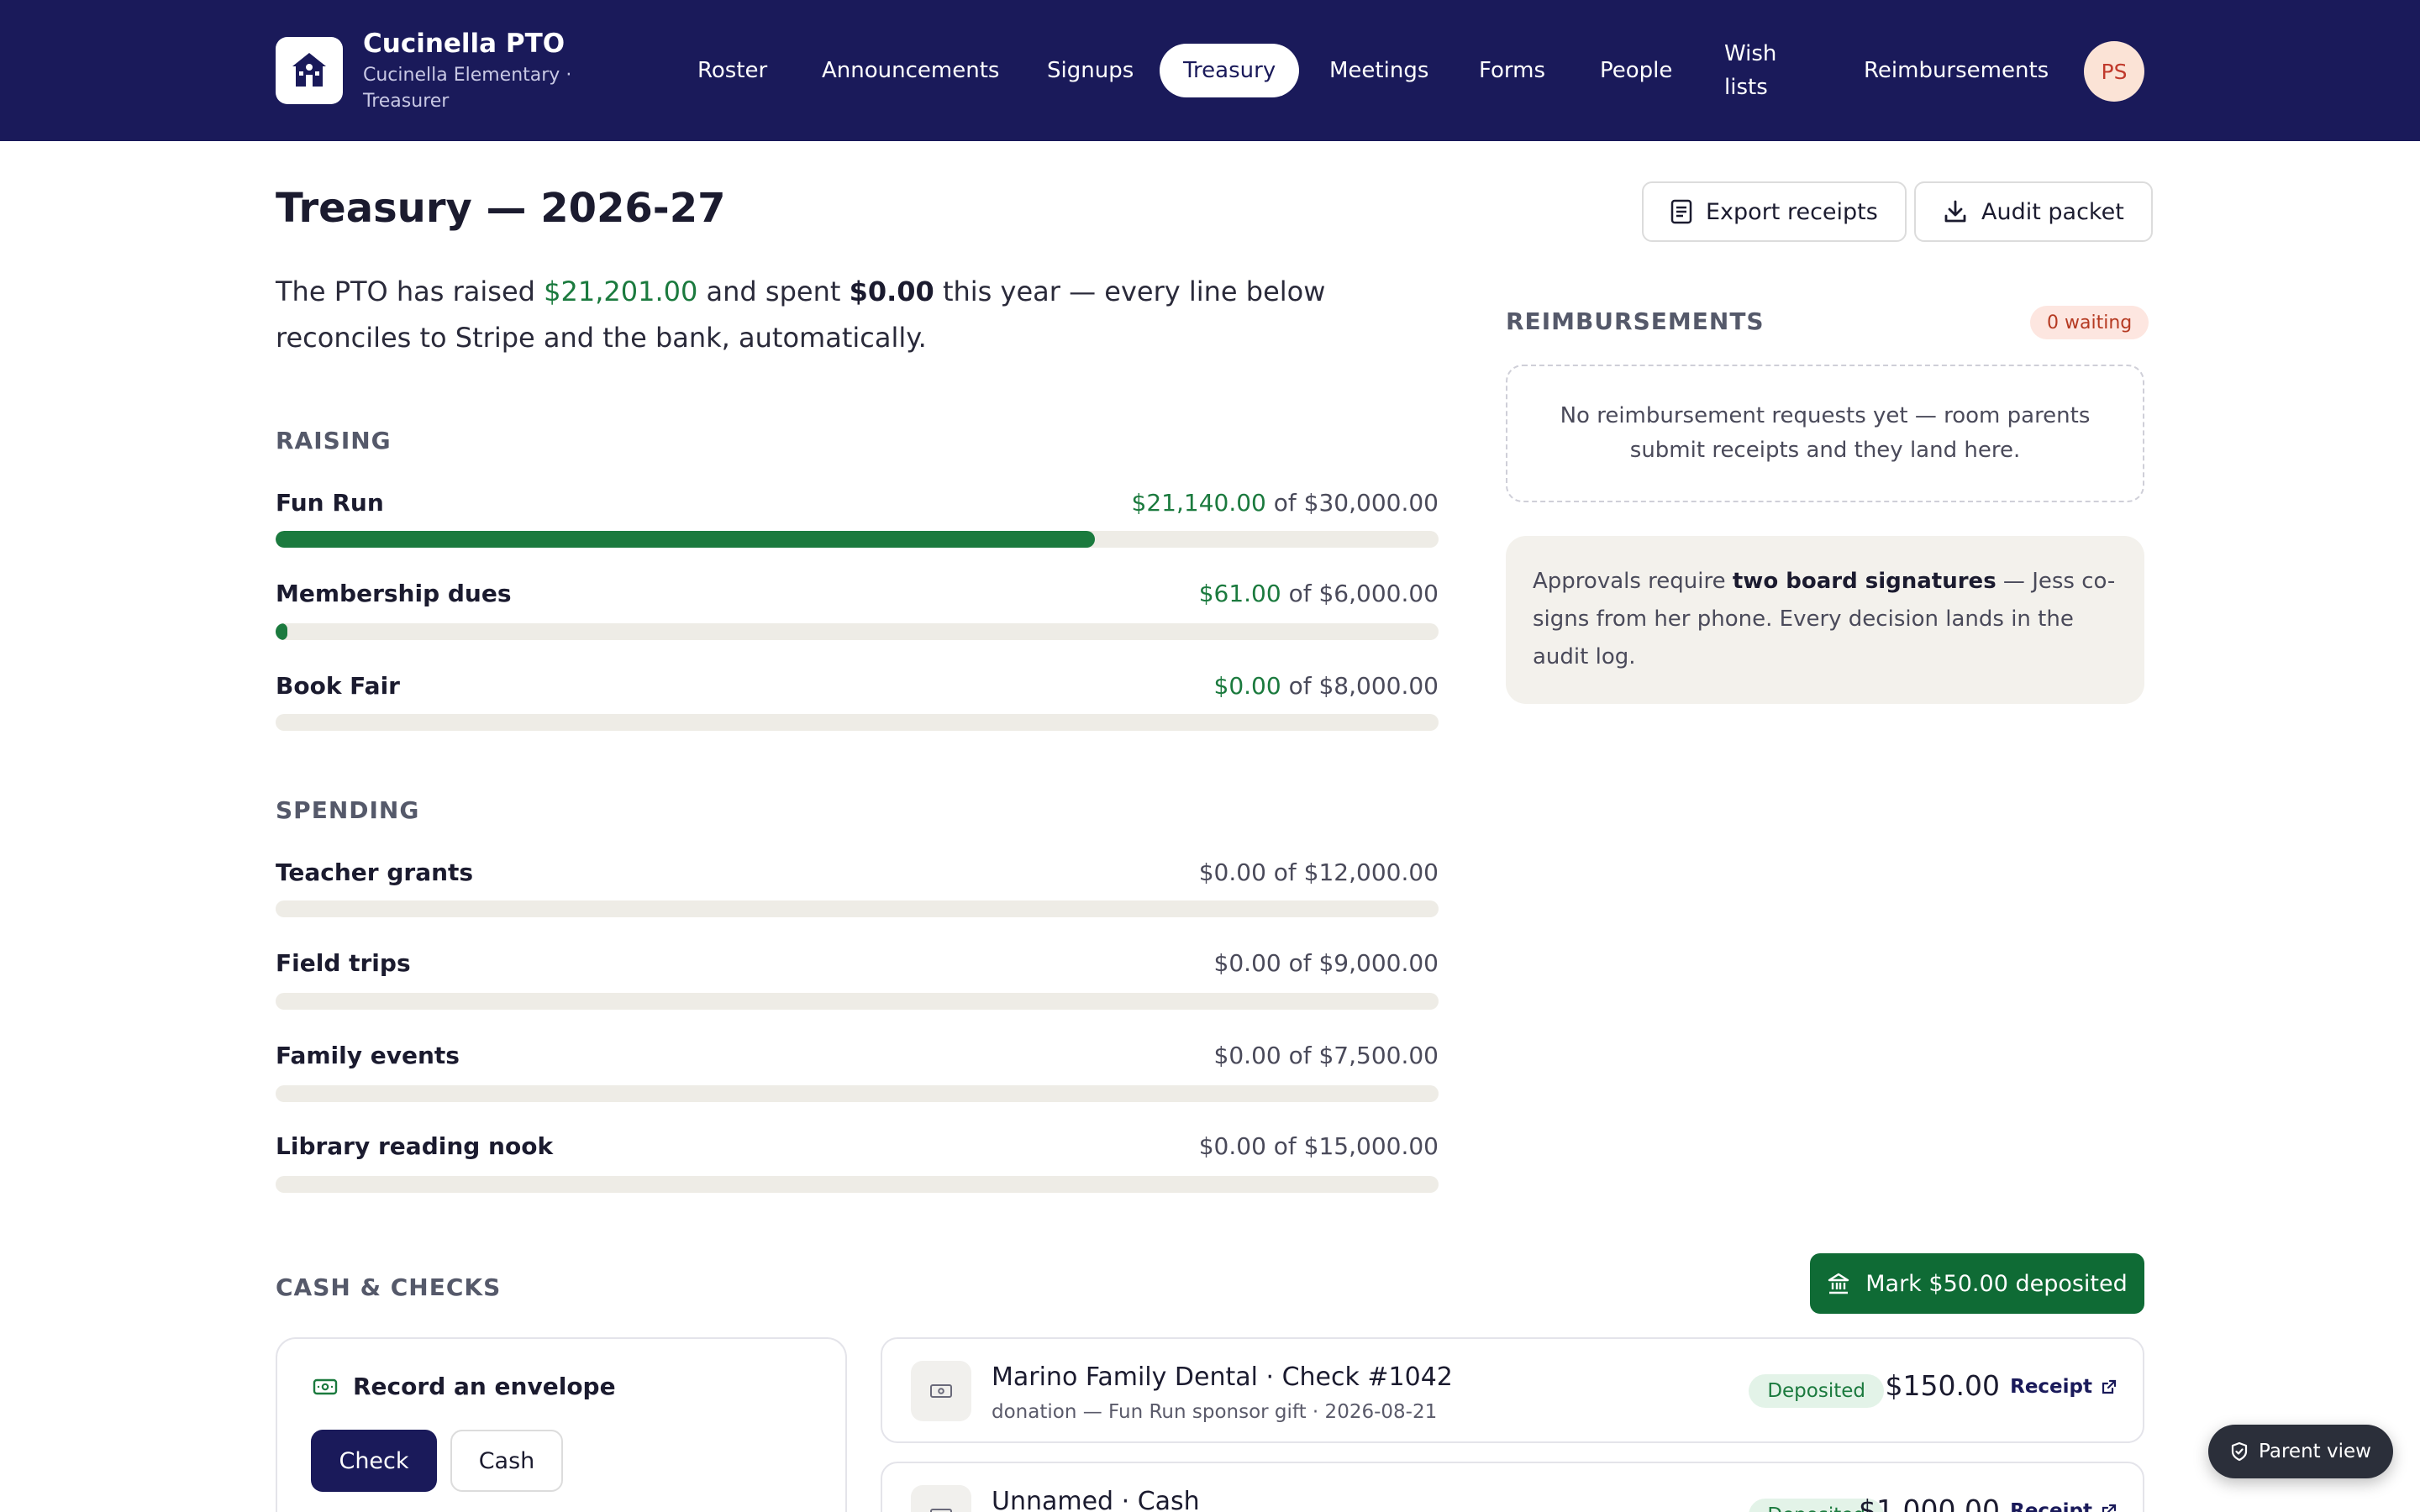 Image resolution: width=2420 pixels, height=1512 pixels. Describe the element at coordinates (1326, 1055) in the screenshot. I see `budget-amount-family-events: $0.00 of $7,500.00` at that location.